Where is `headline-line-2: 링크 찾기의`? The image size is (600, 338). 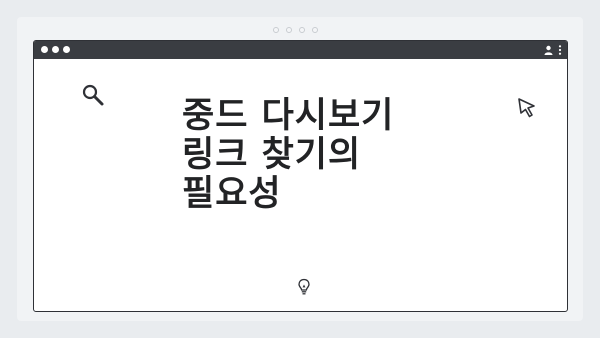
headline-line-2: 링크 찾기의 is located at coordinates (272, 155).